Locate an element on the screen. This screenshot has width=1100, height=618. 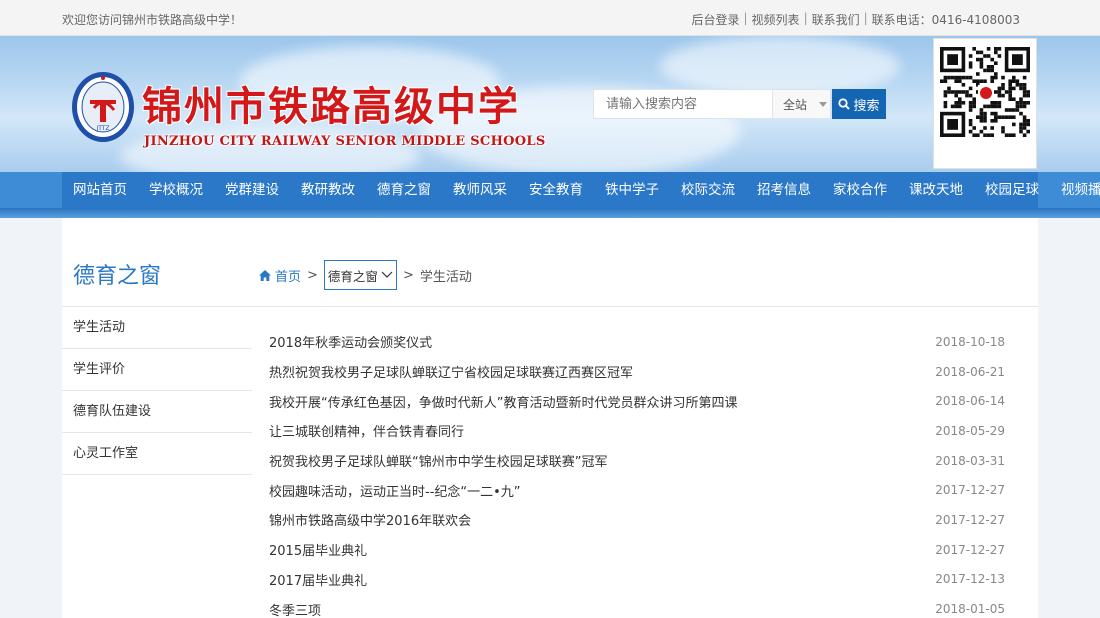
list-item: 让三城联创精神，伴合铁青春同行 2018-05-29 is located at coordinates (637, 431).